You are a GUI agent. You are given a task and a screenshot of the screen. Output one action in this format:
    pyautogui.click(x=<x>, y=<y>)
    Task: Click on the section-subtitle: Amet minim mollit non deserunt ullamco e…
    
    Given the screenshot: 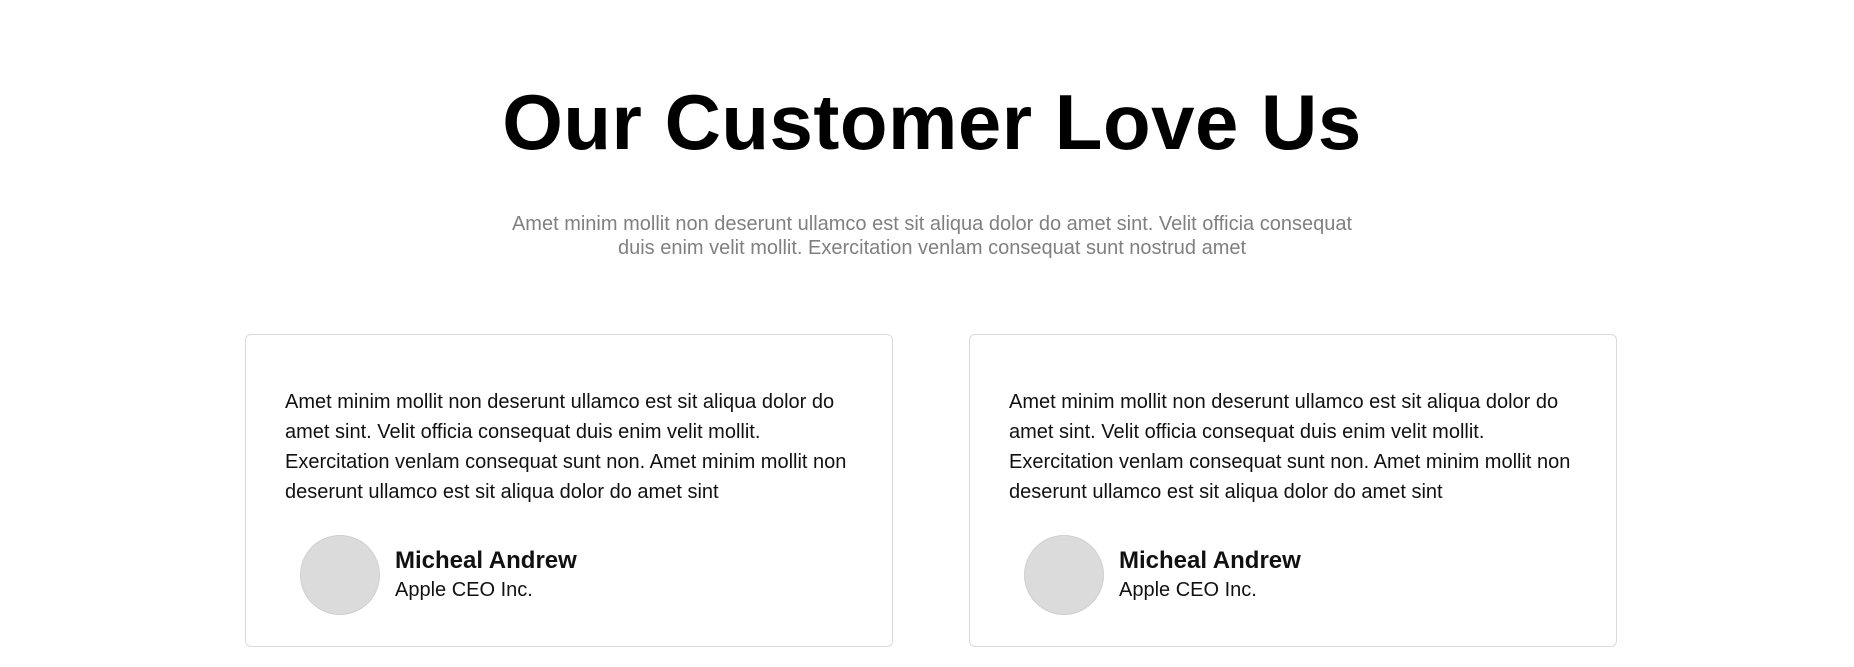 What is the action you would take?
    pyautogui.click(x=932, y=236)
    